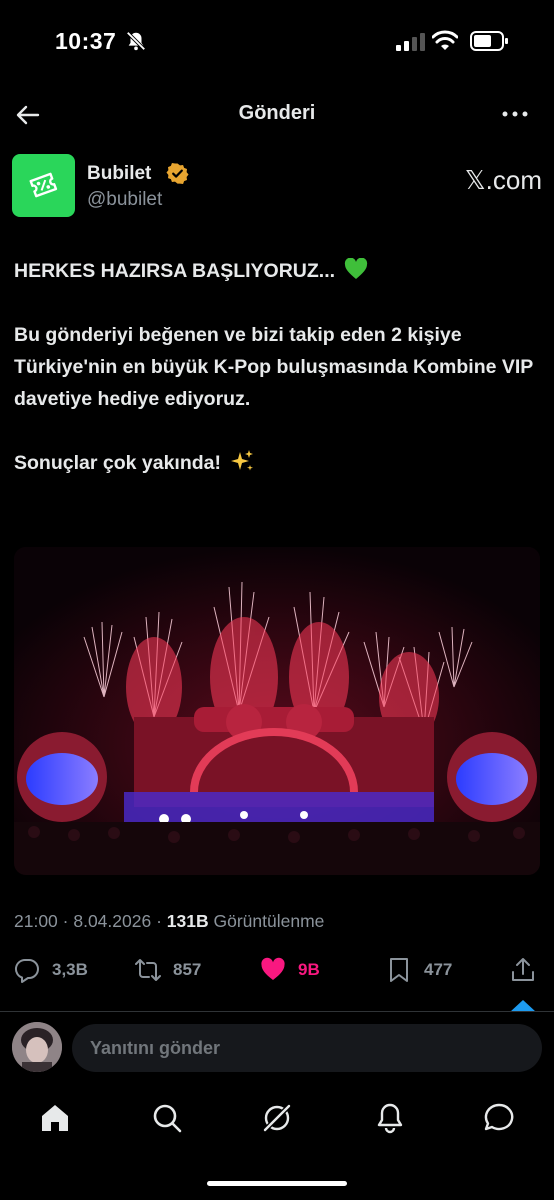  I want to click on share-button, so click(523, 970).